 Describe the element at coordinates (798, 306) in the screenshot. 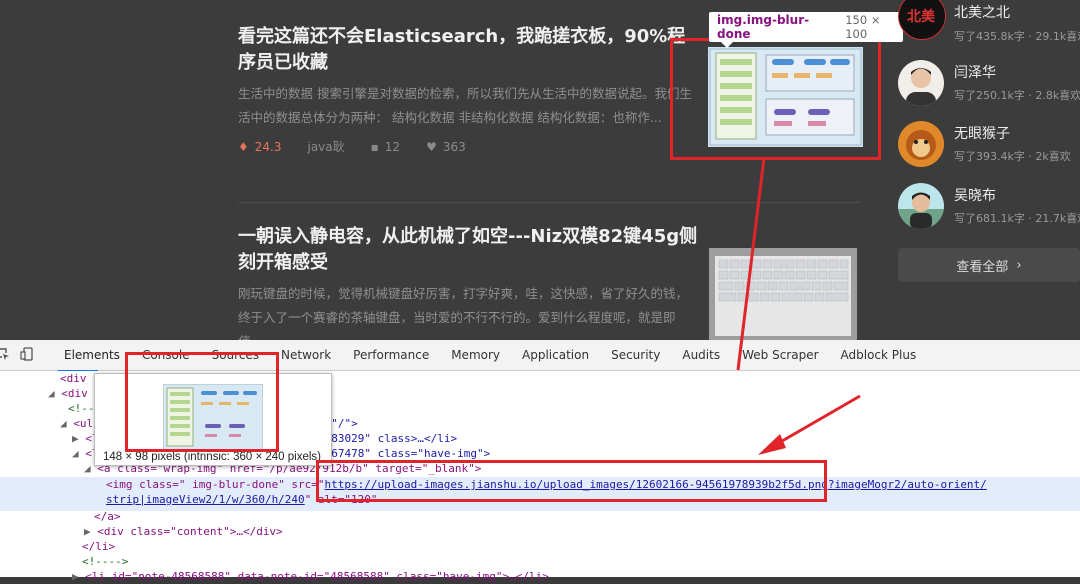

I see `annotation-arrows` at that location.